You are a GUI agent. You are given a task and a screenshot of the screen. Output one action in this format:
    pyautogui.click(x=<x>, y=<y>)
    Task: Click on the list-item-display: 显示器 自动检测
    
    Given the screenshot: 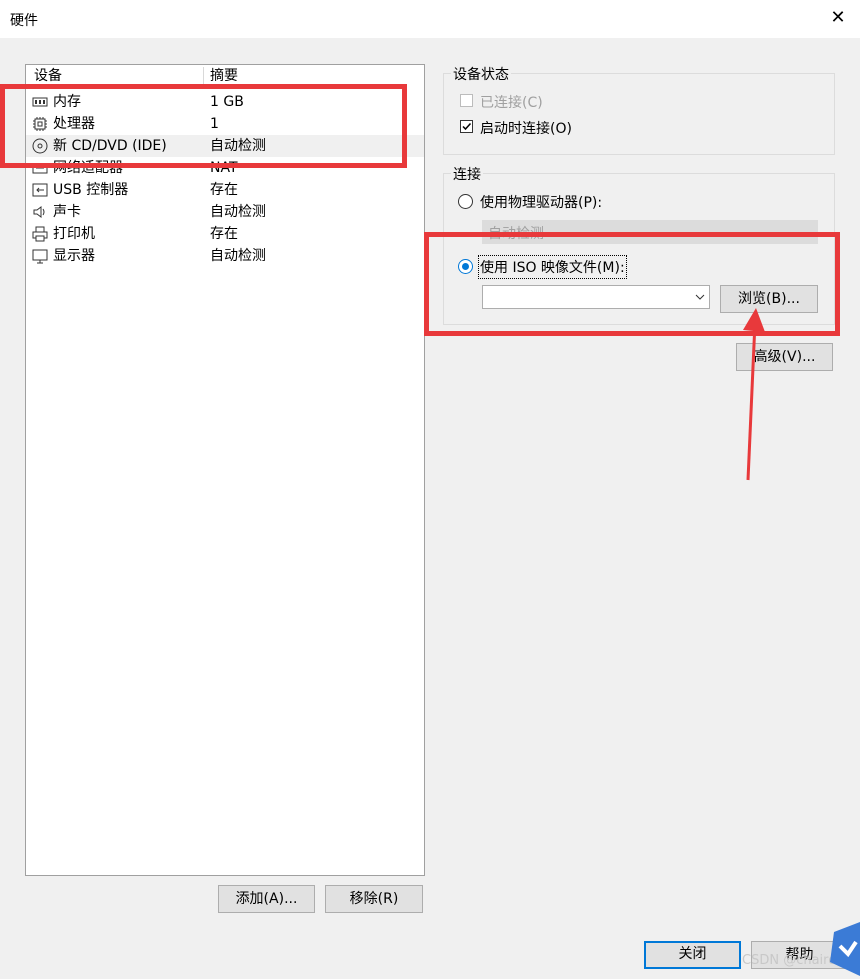 What is the action you would take?
    pyautogui.click(x=225, y=256)
    